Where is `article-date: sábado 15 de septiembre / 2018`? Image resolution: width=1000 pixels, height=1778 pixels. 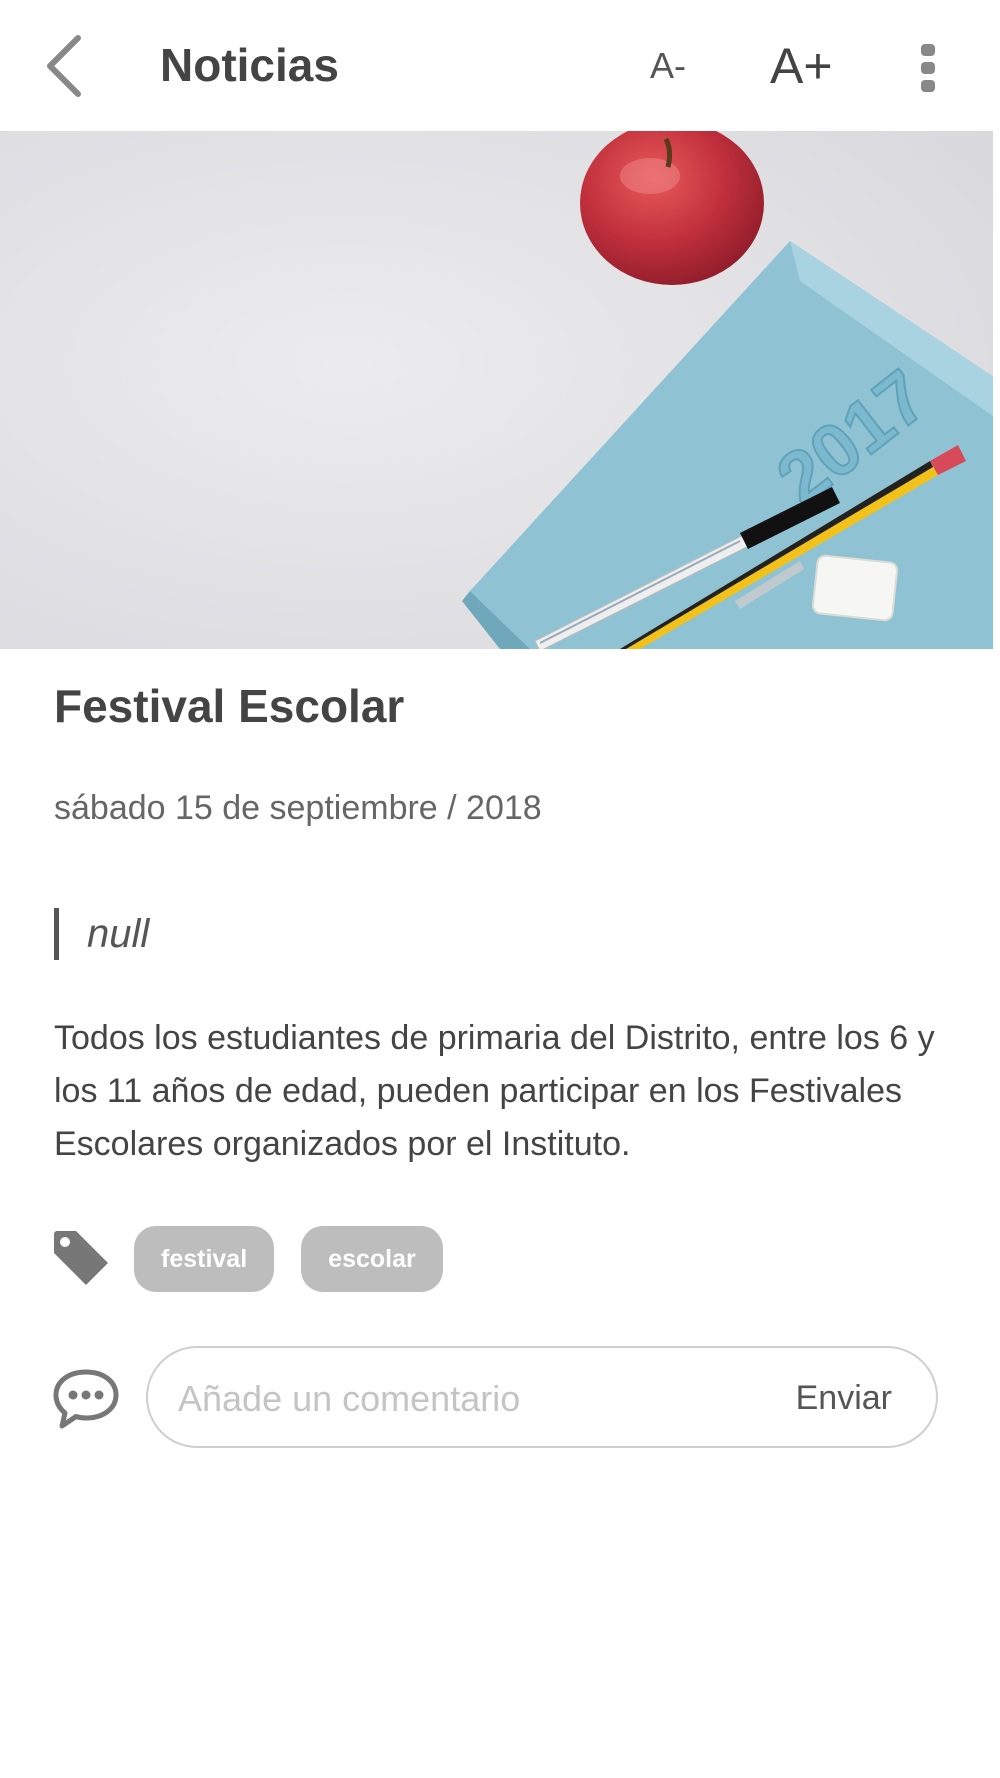
article-date: sábado 15 de septiembre / 2018 is located at coordinates (298, 808).